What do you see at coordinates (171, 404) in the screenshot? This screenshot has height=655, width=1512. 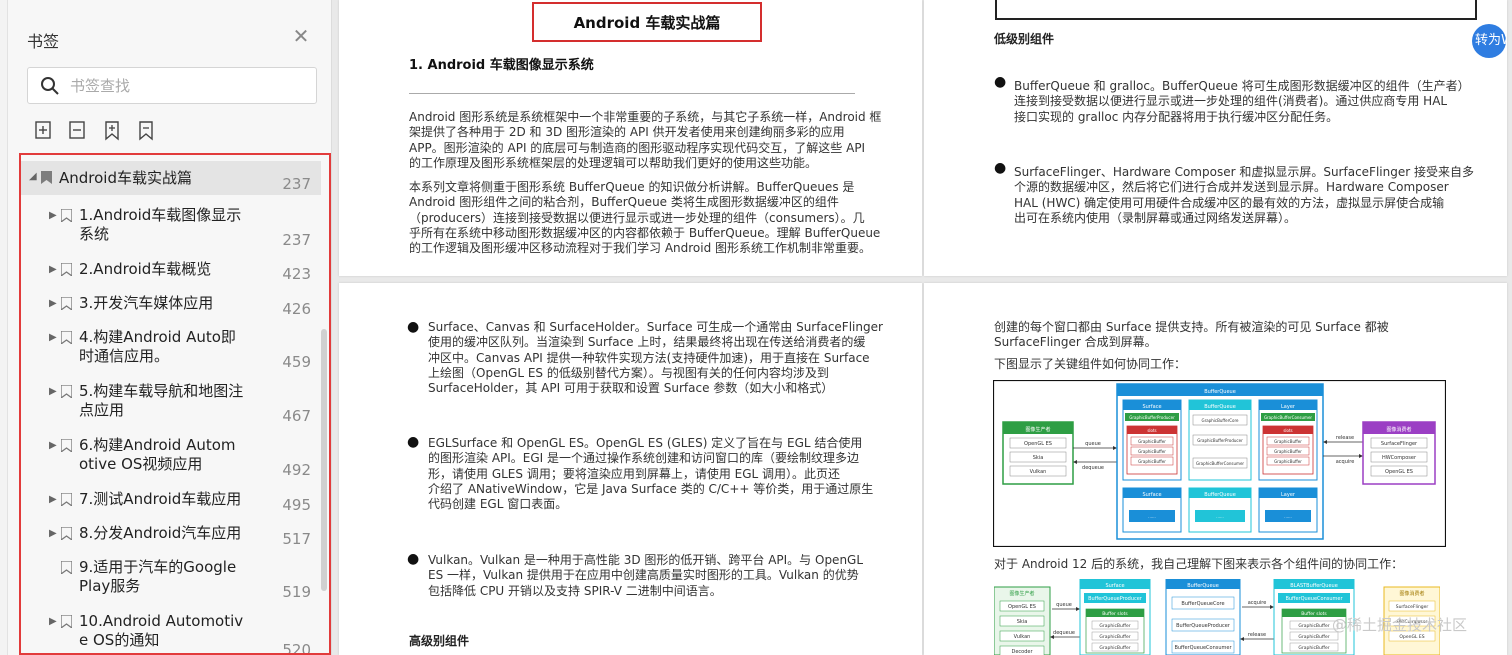 I see `toc-item-5: ▶ 5.构建车载导航和地图注 点应用 467` at bounding box center [171, 404].